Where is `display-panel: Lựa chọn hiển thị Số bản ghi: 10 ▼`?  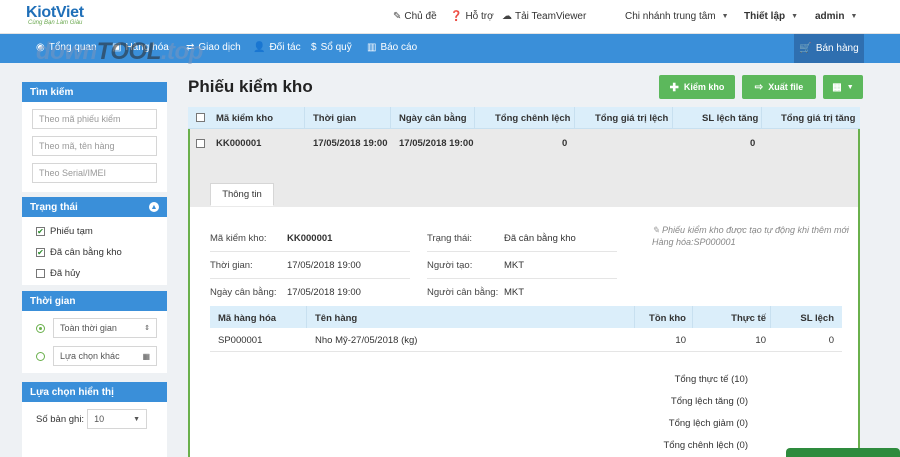 display-panel: Lựa chọn hiển thị Số bản ghi: 10 ▼ is located at coordinates (94, 419).